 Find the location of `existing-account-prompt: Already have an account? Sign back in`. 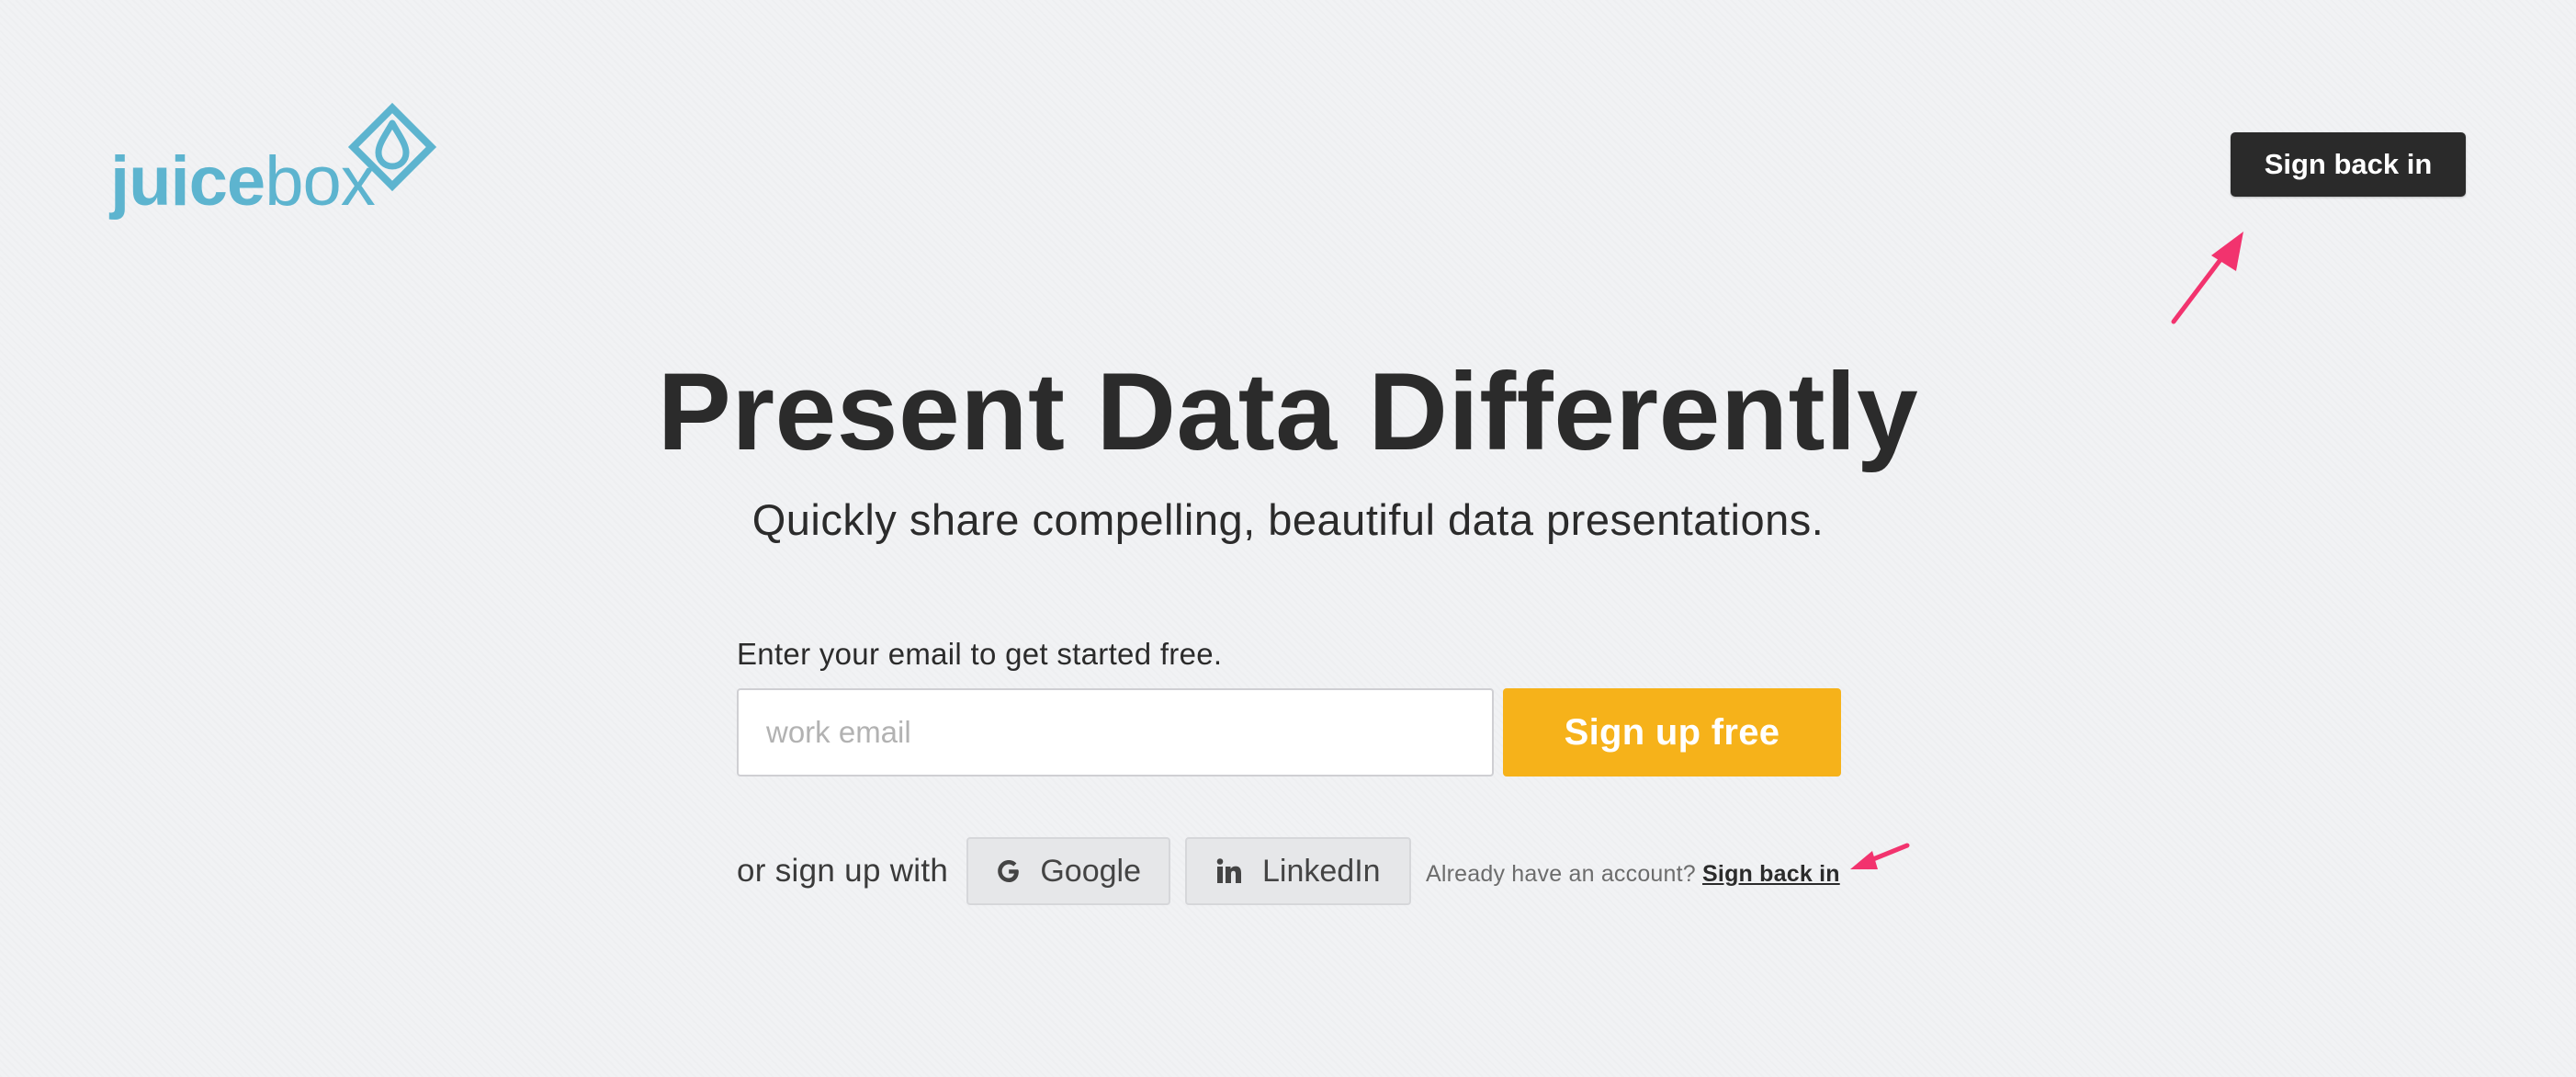

existing-account-prompt: Already have an account? Sign back in is located at coordinates (1633, 874).